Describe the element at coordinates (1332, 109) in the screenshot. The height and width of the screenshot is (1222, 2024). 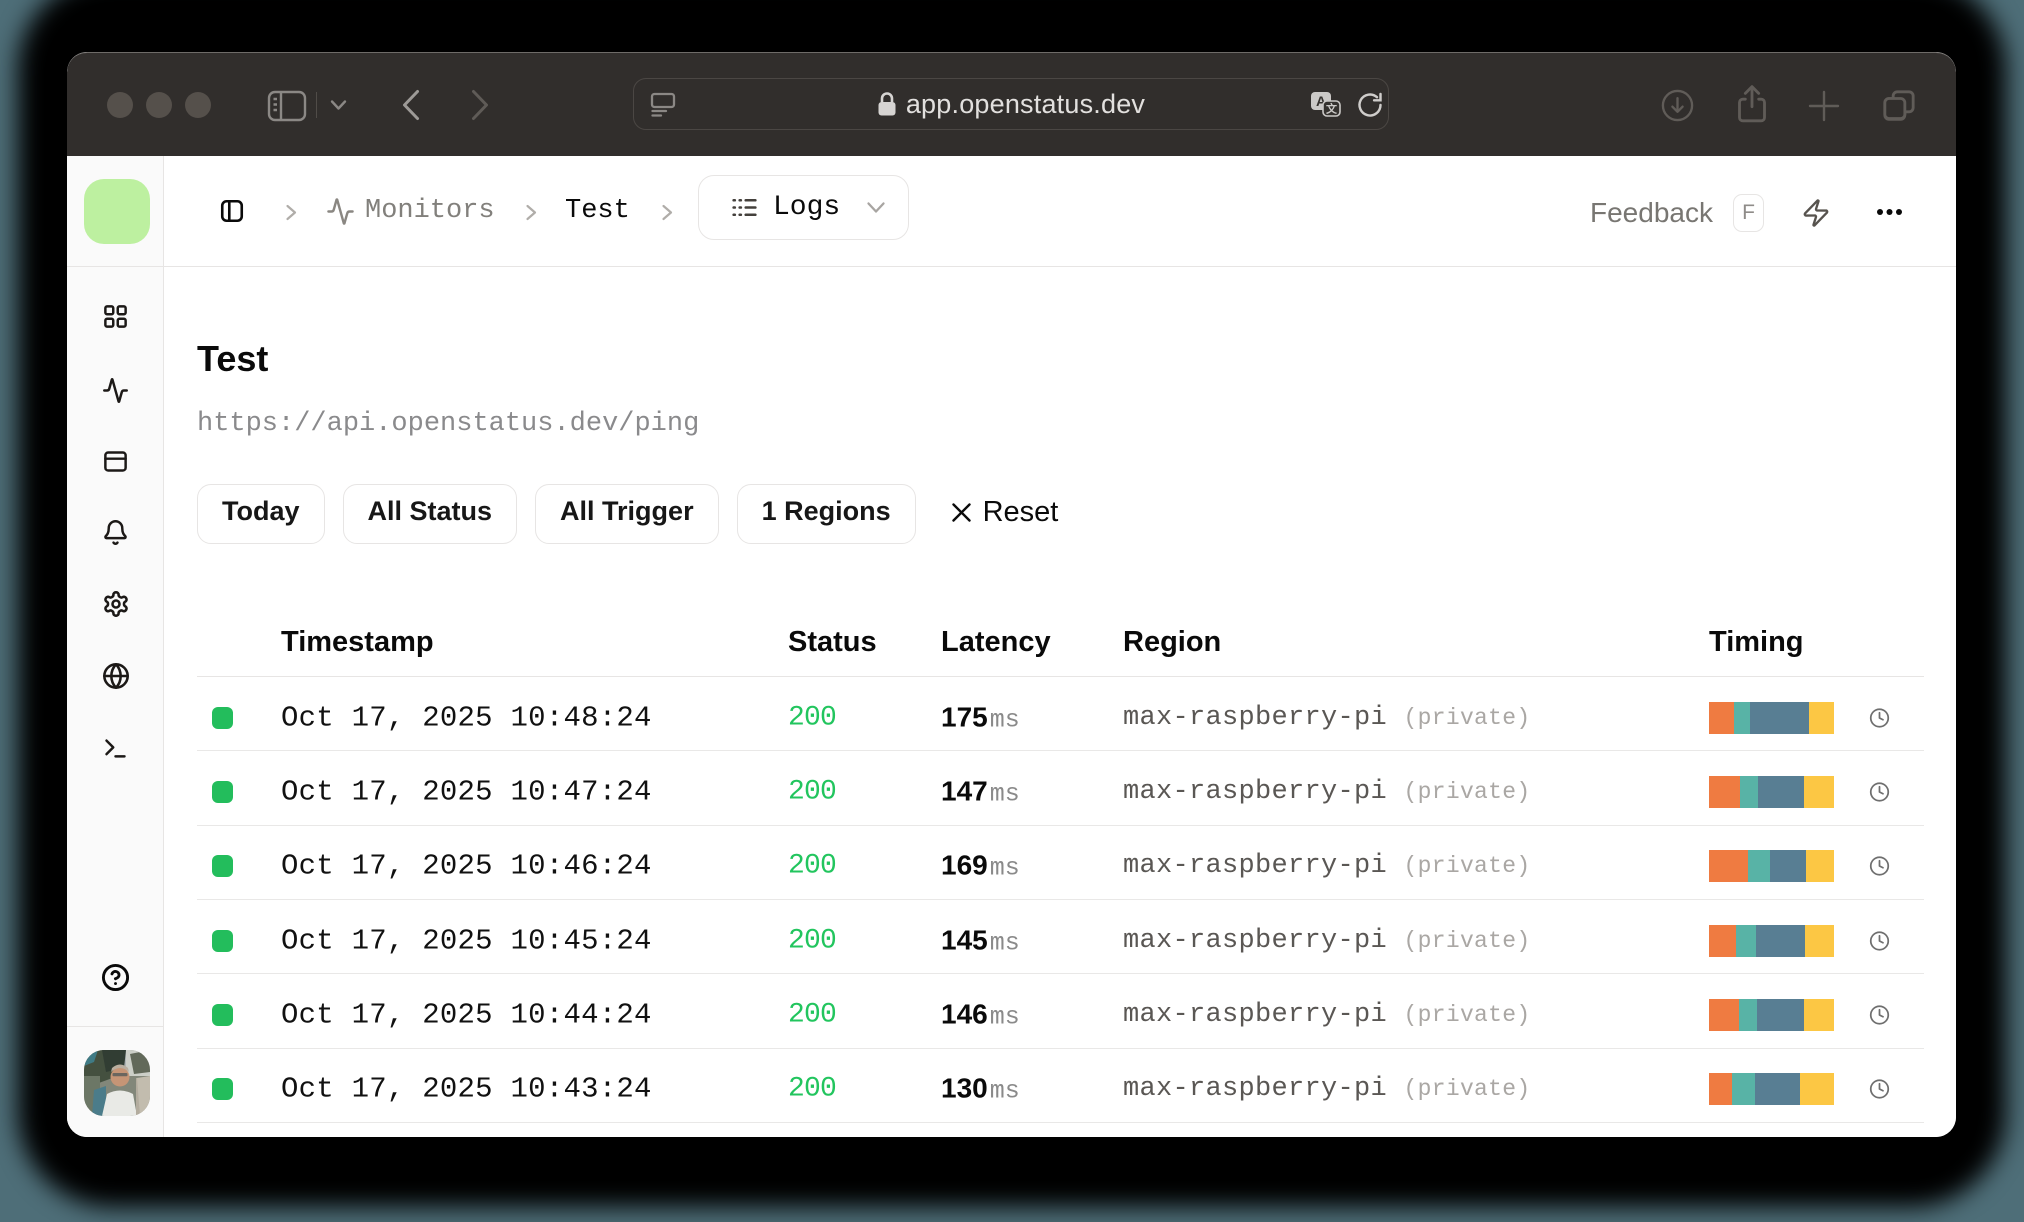
I see `svg-text: 文` at that location.